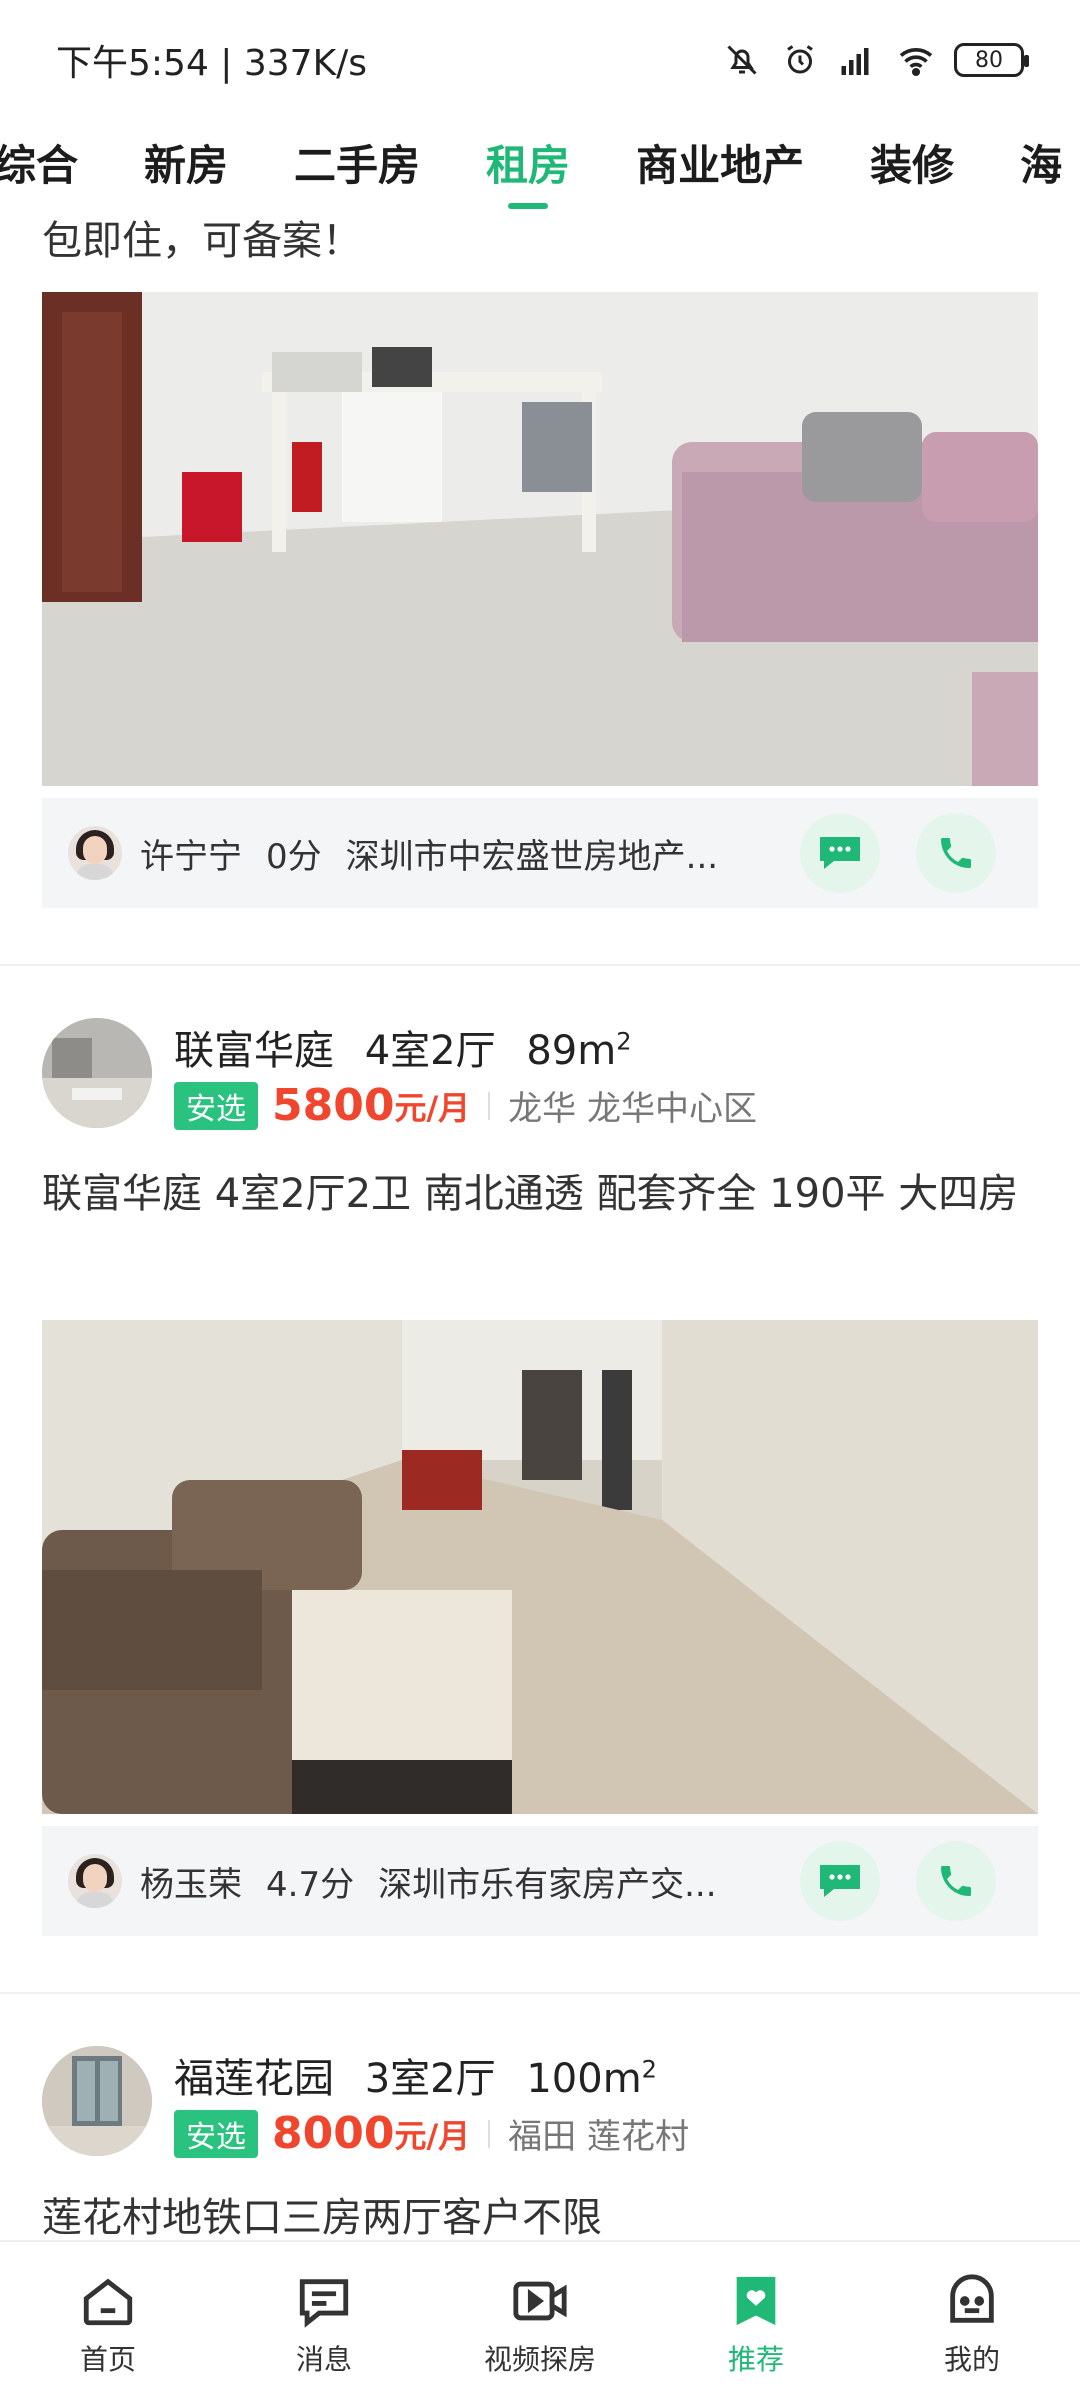 The height and width of the screenshot is (2400, 1080). Describe the element at coordinates (357, 162) in the screenshot. I see `tab-second-hand: 二手房` at that location.